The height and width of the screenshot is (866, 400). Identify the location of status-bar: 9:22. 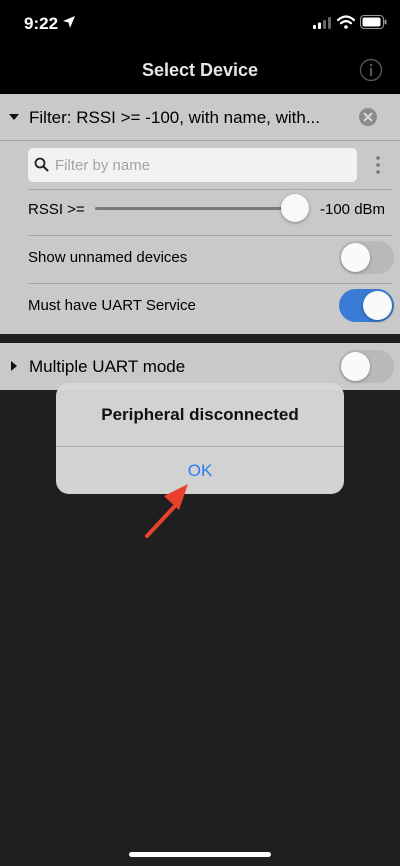
(200, 23).